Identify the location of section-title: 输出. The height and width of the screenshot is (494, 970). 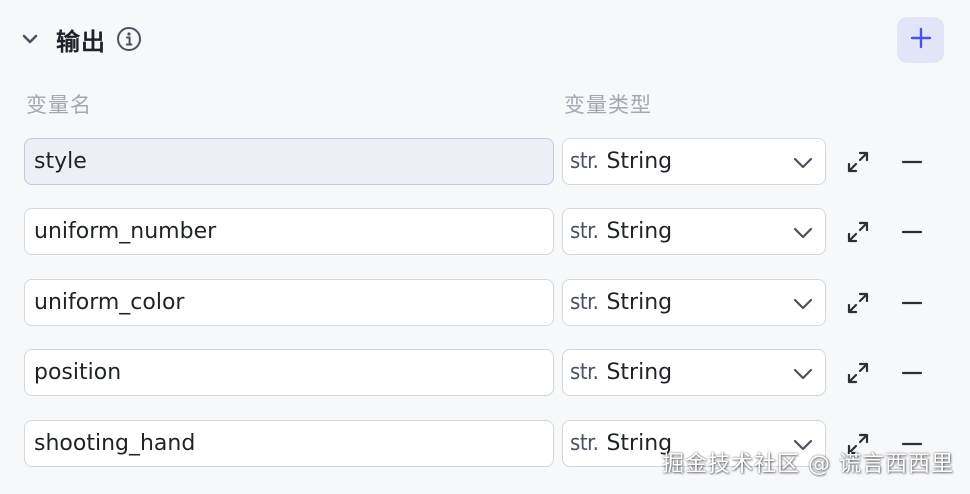
(81, 41).